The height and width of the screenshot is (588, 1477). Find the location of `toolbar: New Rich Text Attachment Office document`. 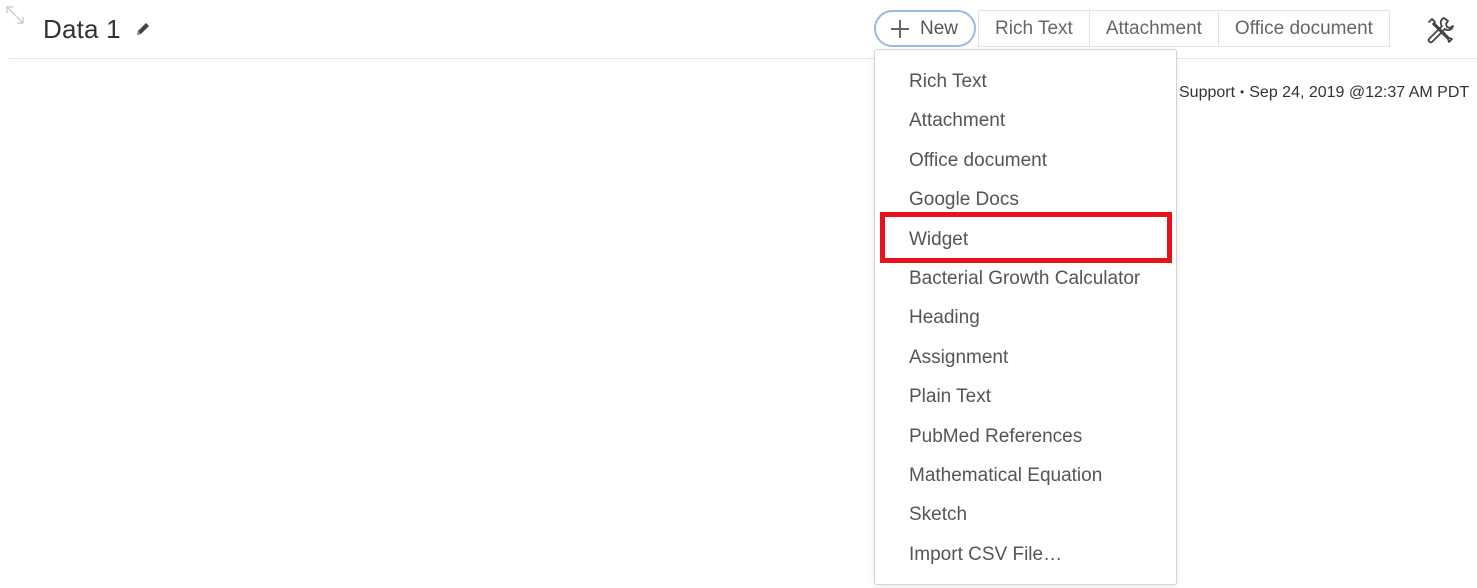

toolbar: New Rich Text Attachment Office document is located at coordinates (1132, 28).